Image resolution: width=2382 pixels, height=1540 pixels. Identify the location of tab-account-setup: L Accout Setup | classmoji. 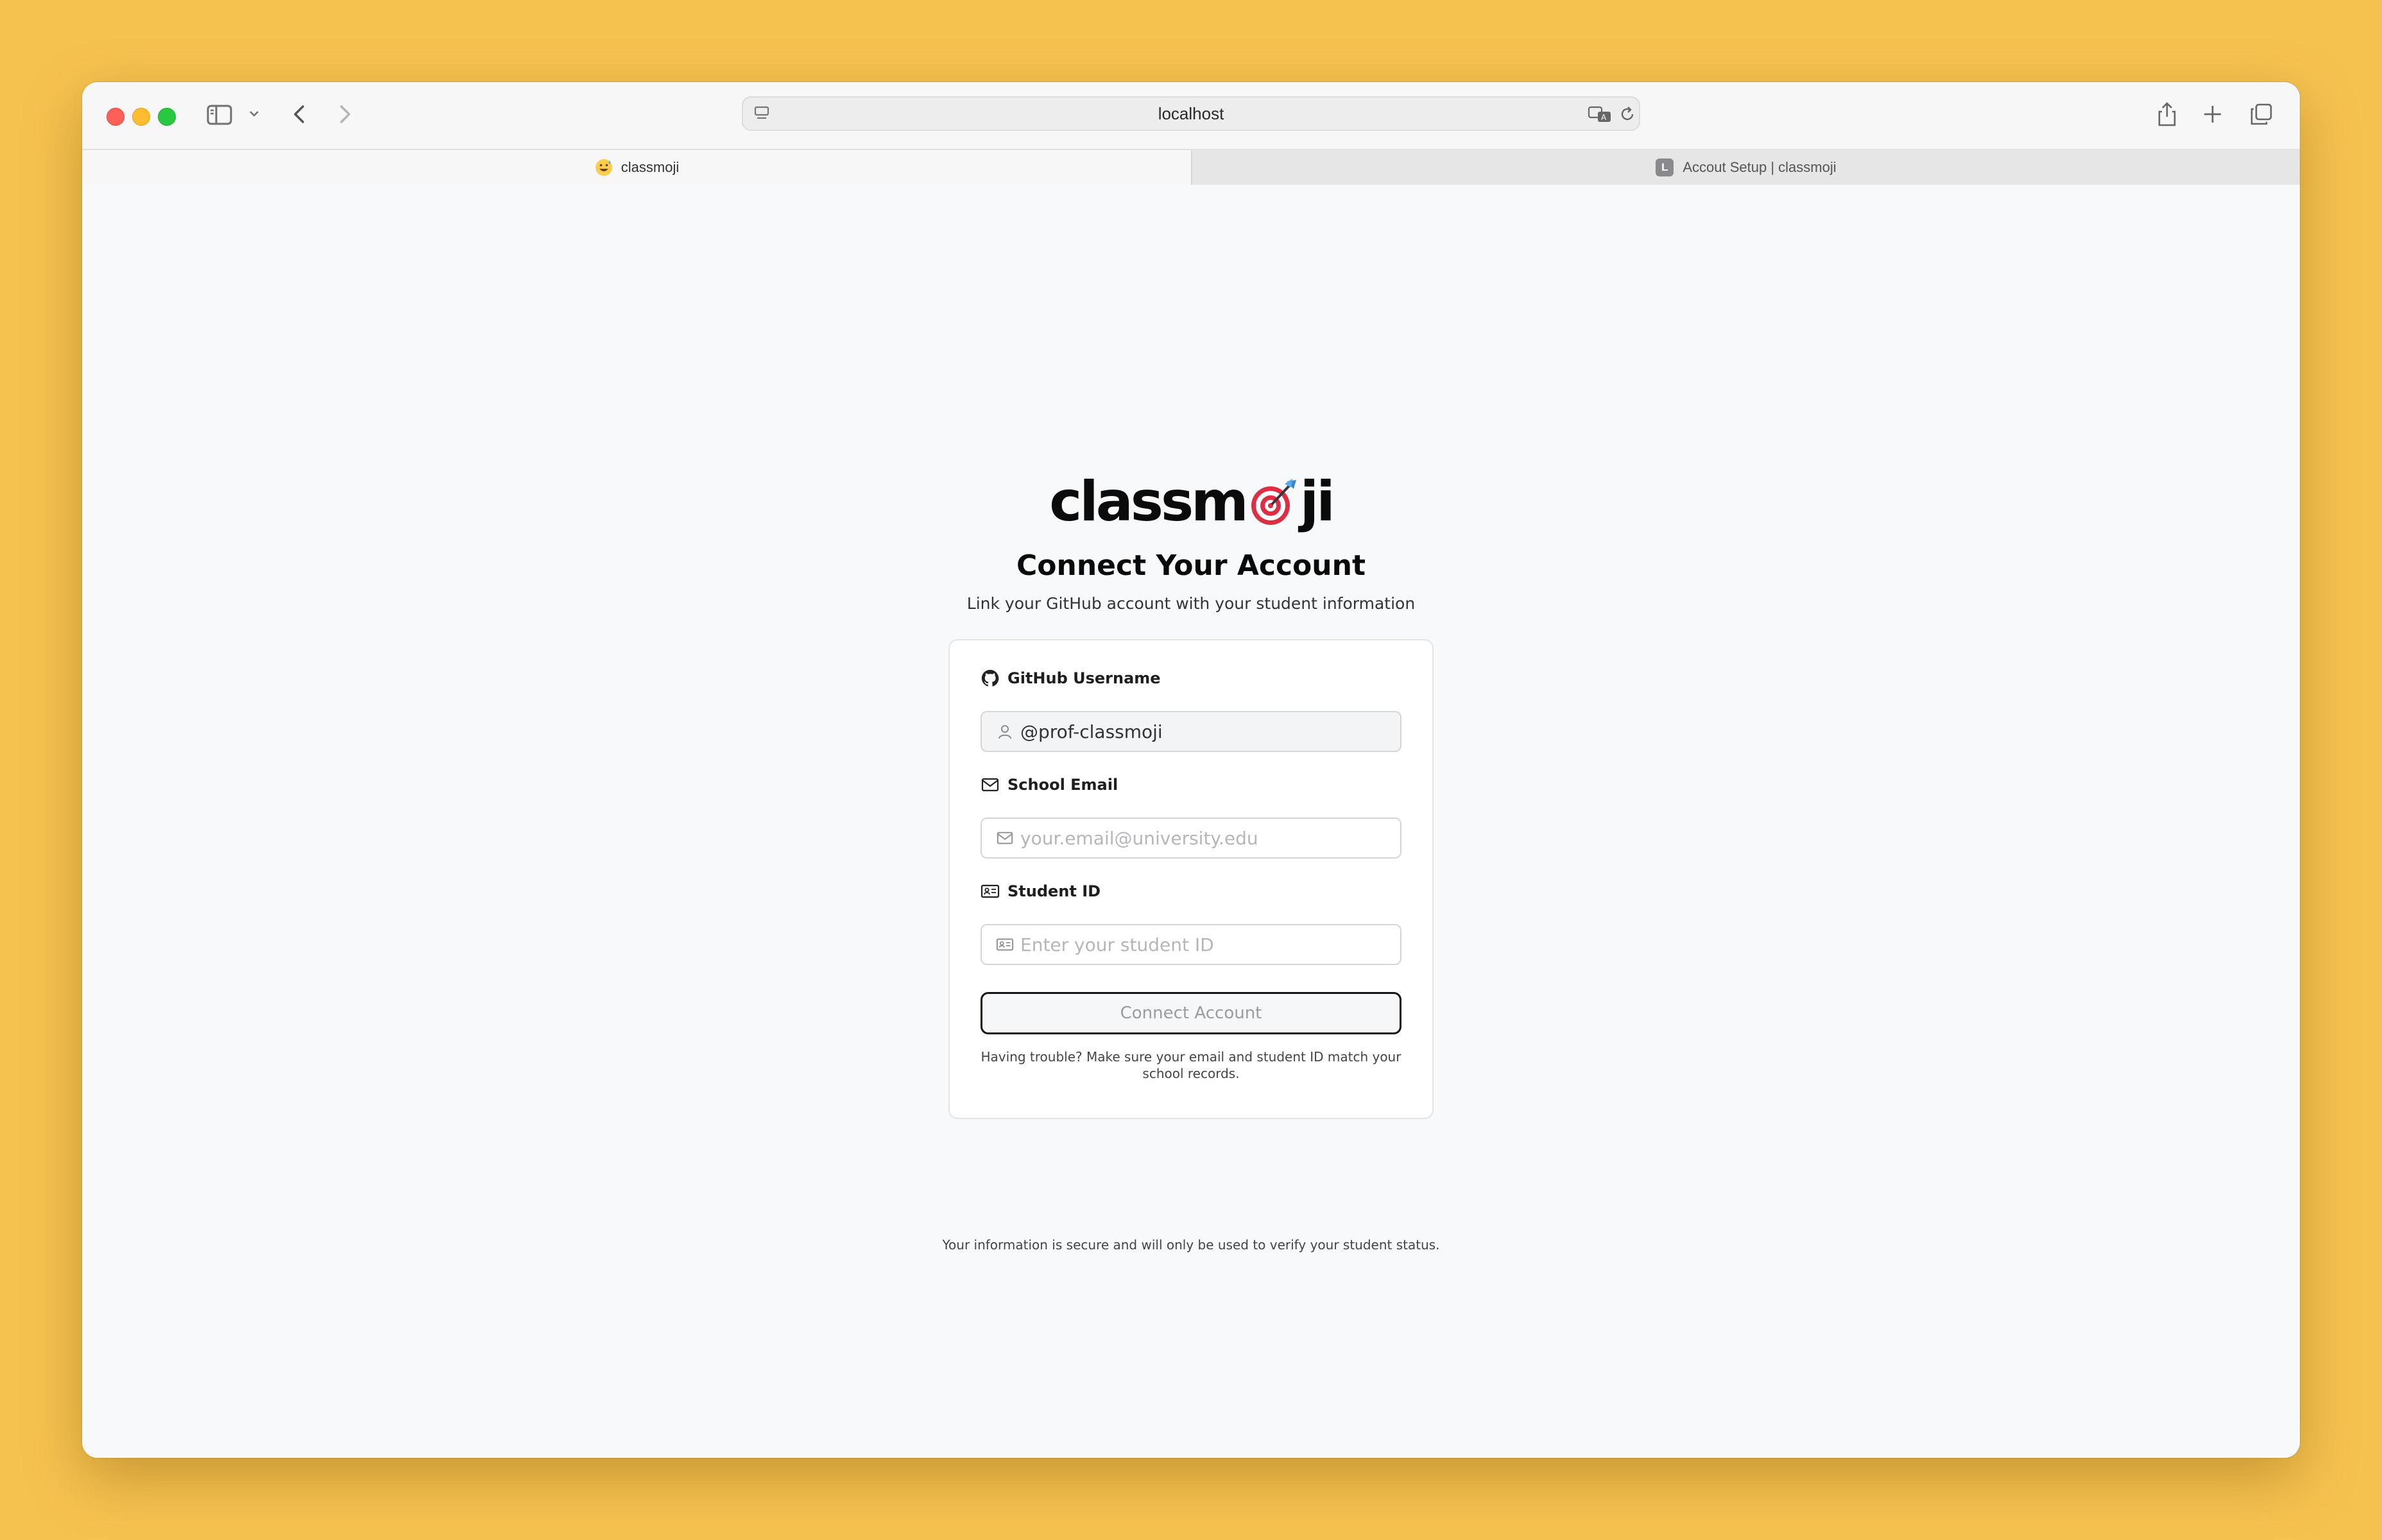
(1745, 168).